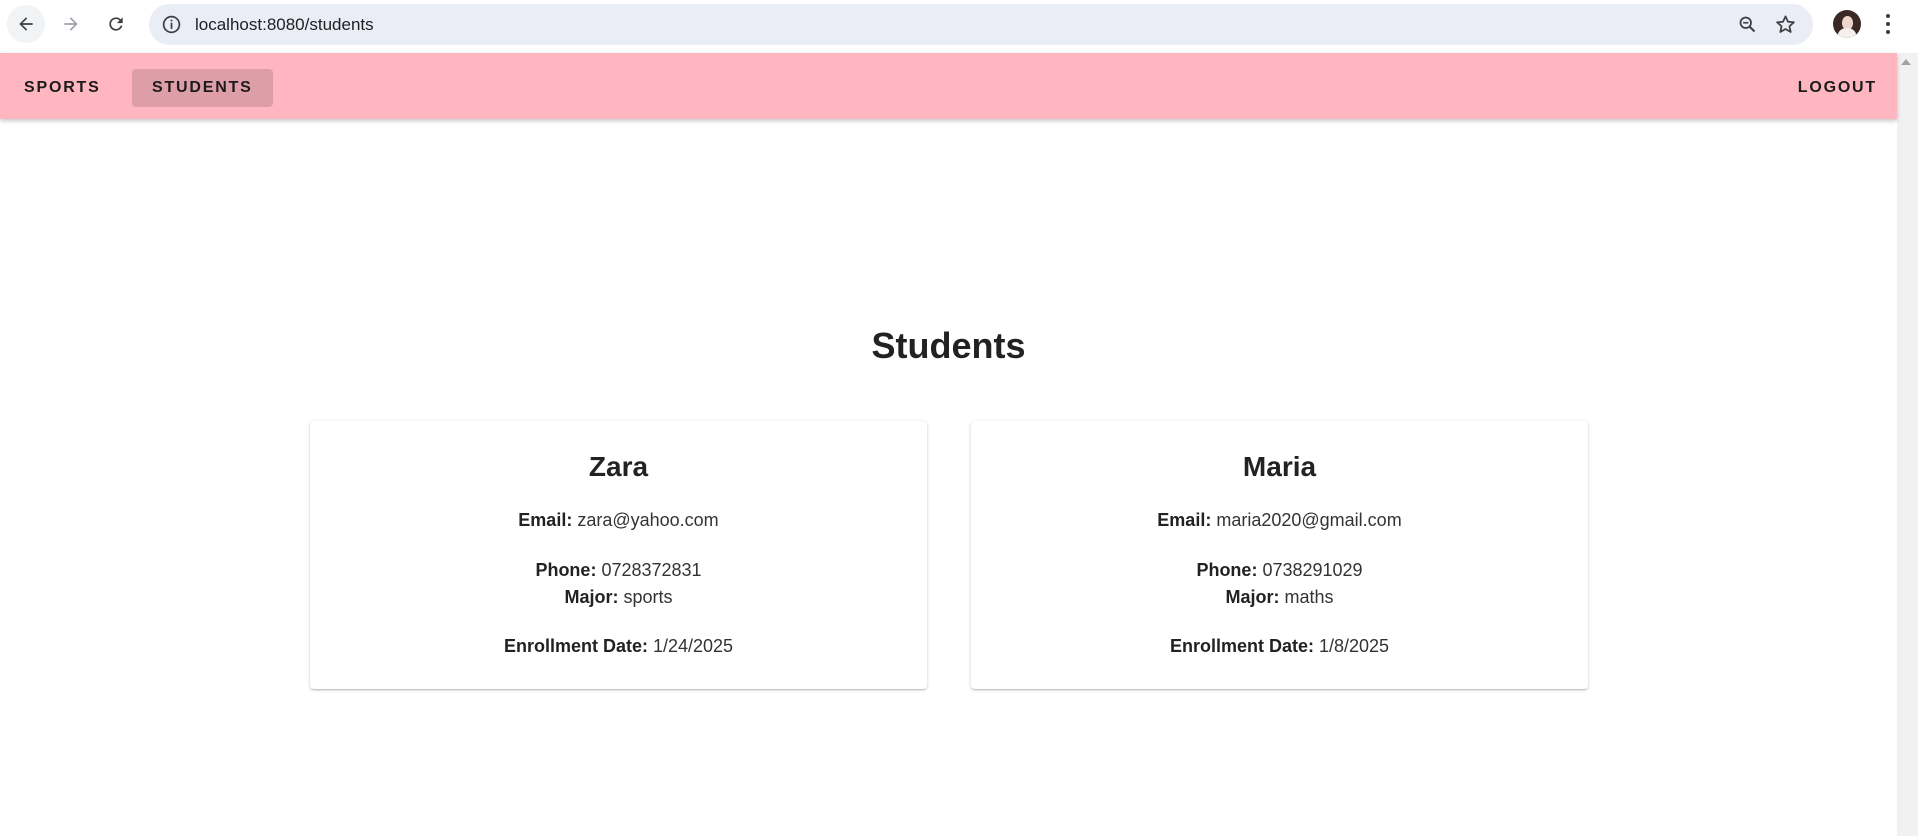 The width and height of the screenshot is (1918, 836). Describe the element at coordinates (1279, 466) in the screenshot. I see `student-name: Maria` at that location.